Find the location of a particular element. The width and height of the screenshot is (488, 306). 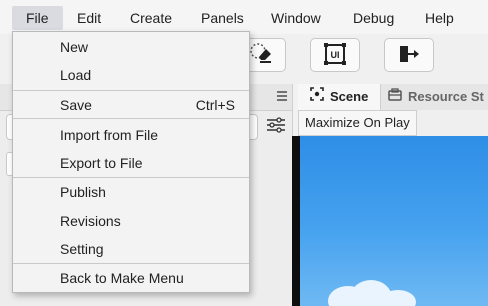

menu-item-load: Load is located at coordinates (131, 75).